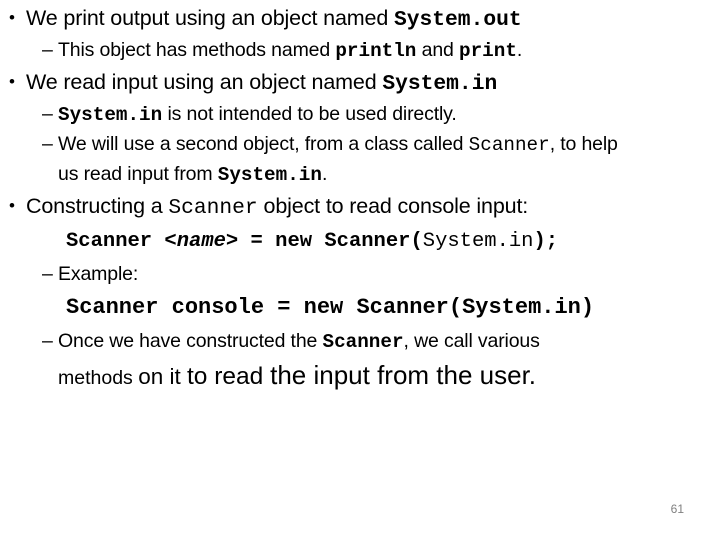 The width and height of the screenshot is (720, 540). I want to click on code-text: Scanner console = new Scanner(System.in), so click(330, 307).